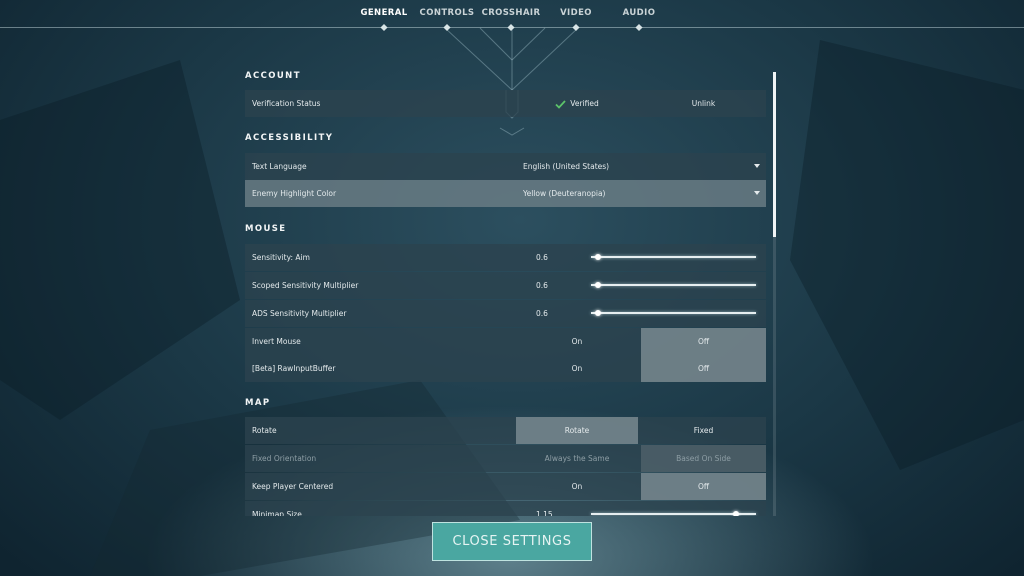 This screenshot has height=576, width=1024. I want to click on row-scoped-sensitivity: Scoped Sensitivity Multiplier 0.6, so click(505, 285).